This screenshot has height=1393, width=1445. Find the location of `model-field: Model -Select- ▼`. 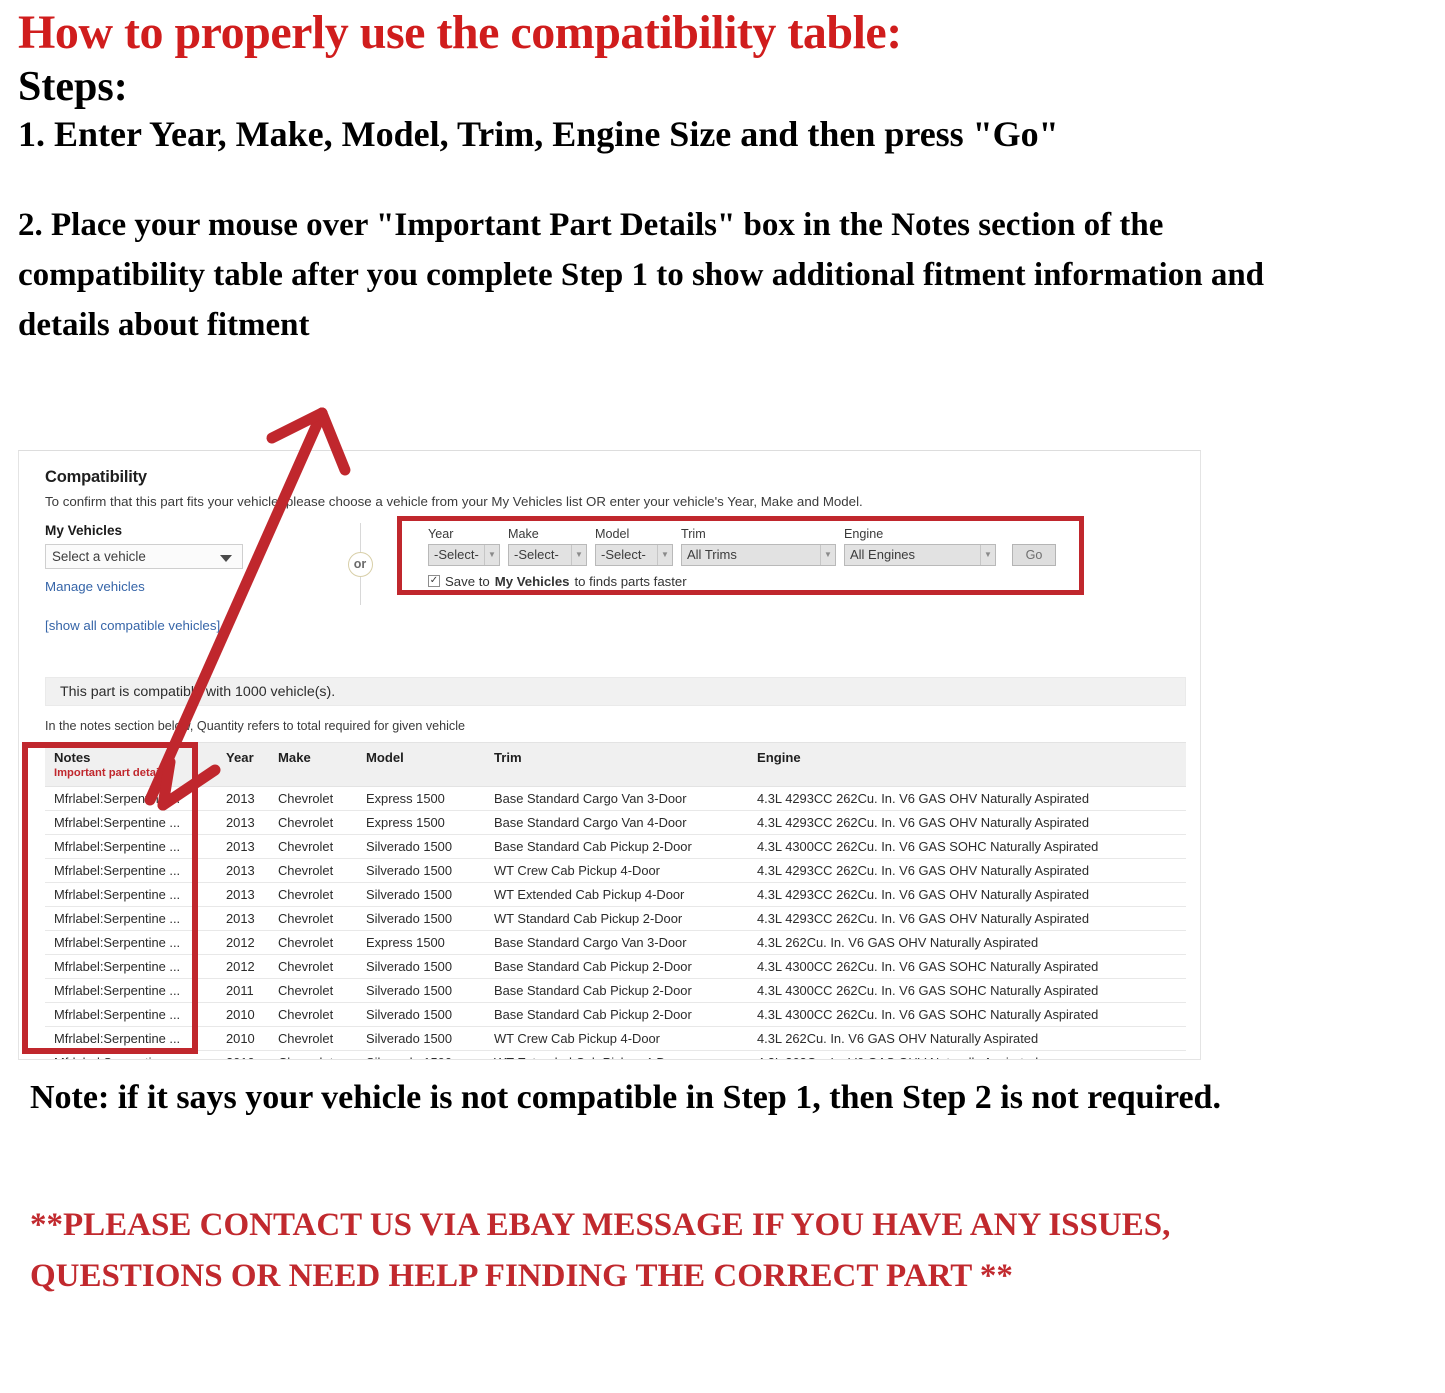

model-field: Model -Select- ▼ is located at coordinates (634, 546).